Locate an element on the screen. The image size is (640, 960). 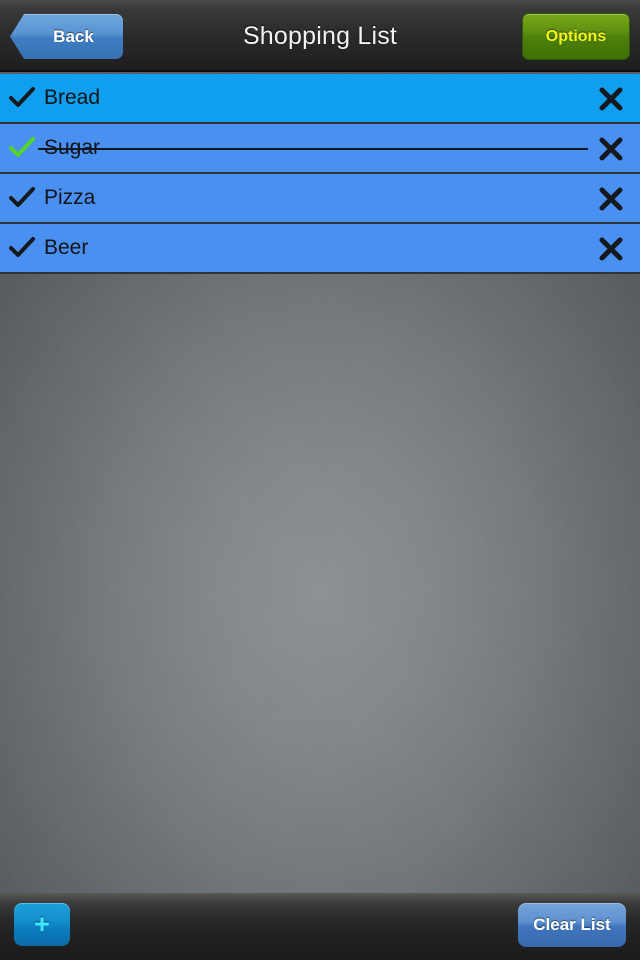
list-item: Sugar is located at coordinates (320, 149).